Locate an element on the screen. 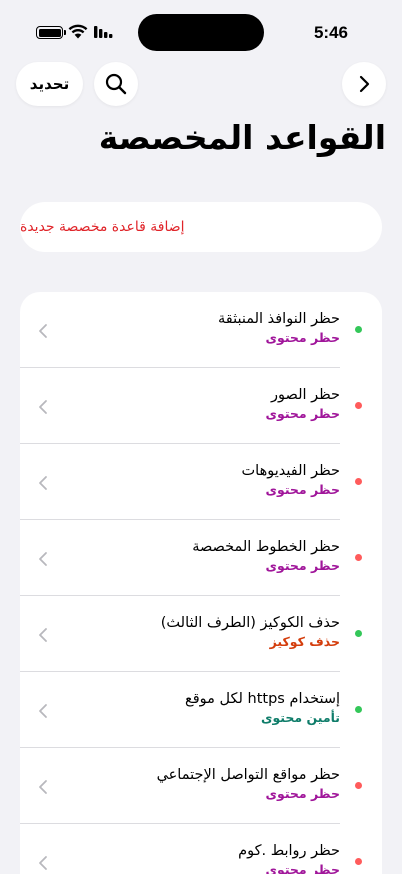 Image resolution: width=402 pixels, height=874 pixels. rule-title: حظر الفيديوهات is located at coordinates (290, 471).